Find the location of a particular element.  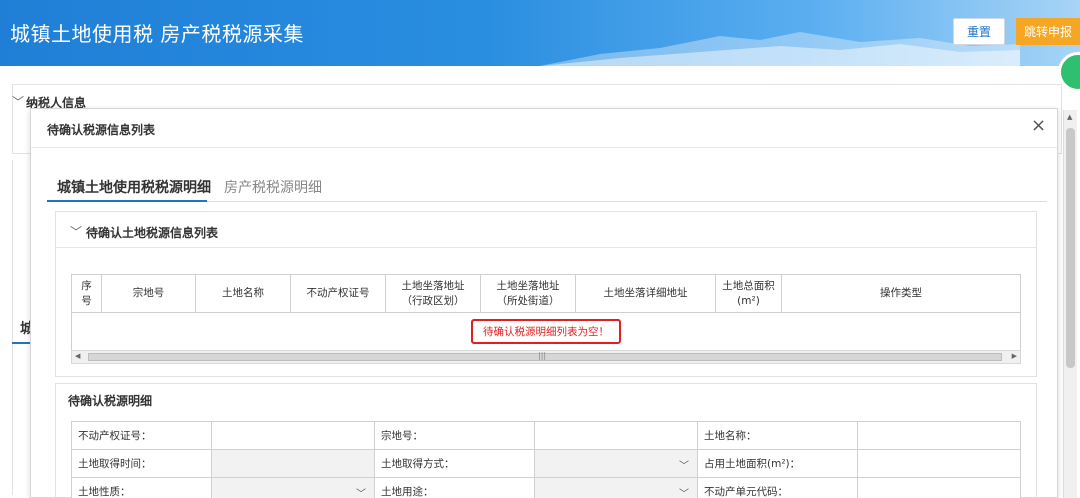

mountain-decoration is located at coordinates (780, 49).